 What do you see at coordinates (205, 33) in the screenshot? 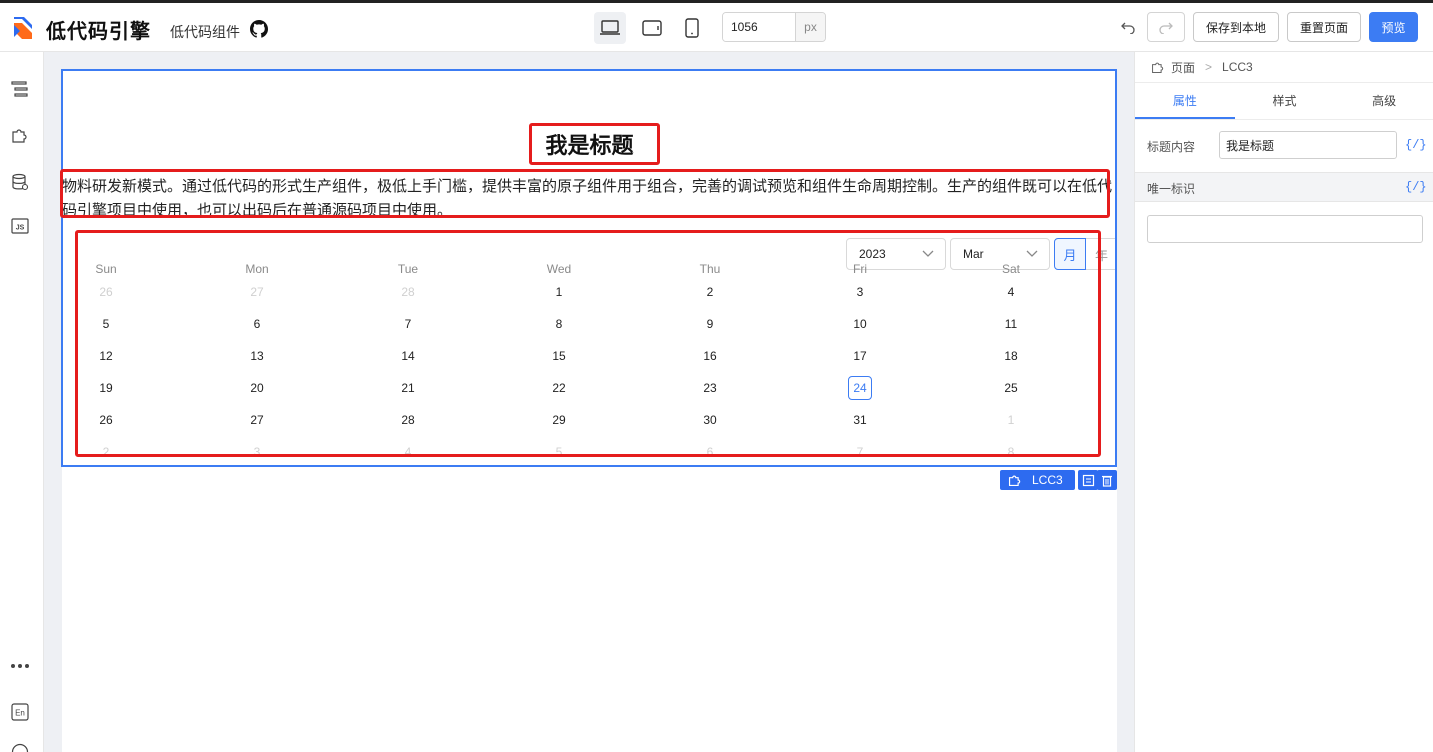
I see `project-subtitle: 低代码组件` at bounding box center [205, 33].